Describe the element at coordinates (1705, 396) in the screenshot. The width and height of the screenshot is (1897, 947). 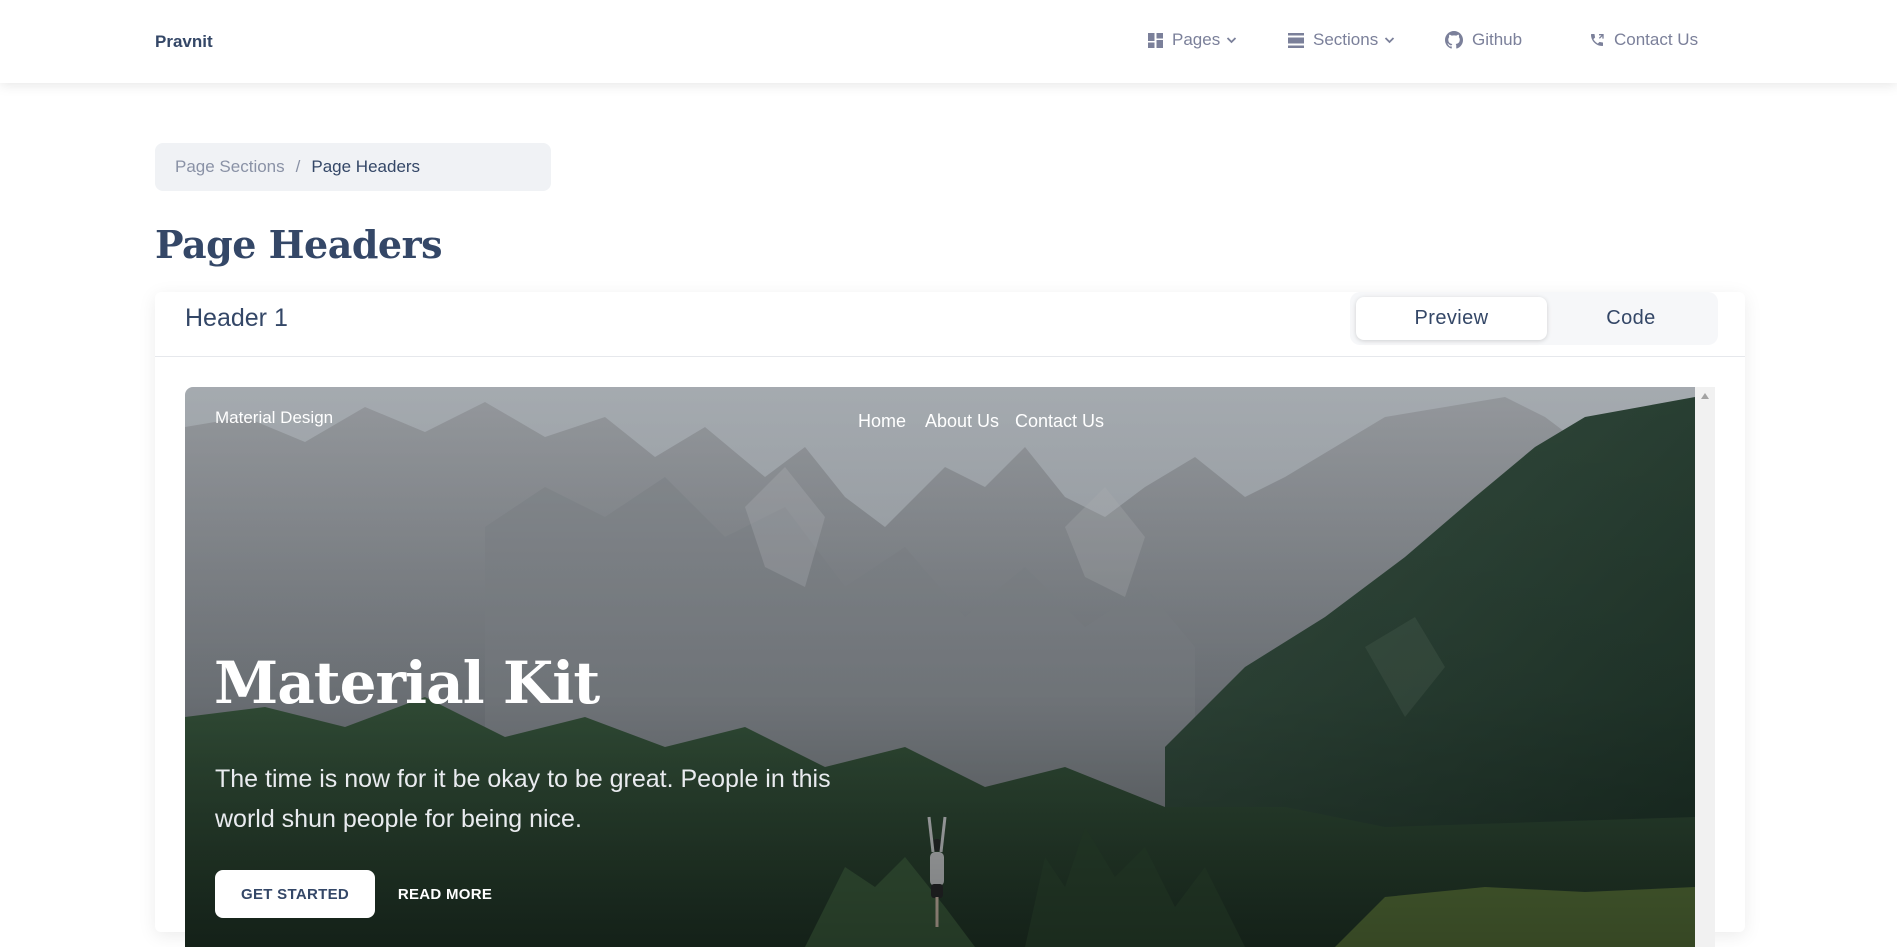
I see `scroll-up-arrow-icon` at that location.